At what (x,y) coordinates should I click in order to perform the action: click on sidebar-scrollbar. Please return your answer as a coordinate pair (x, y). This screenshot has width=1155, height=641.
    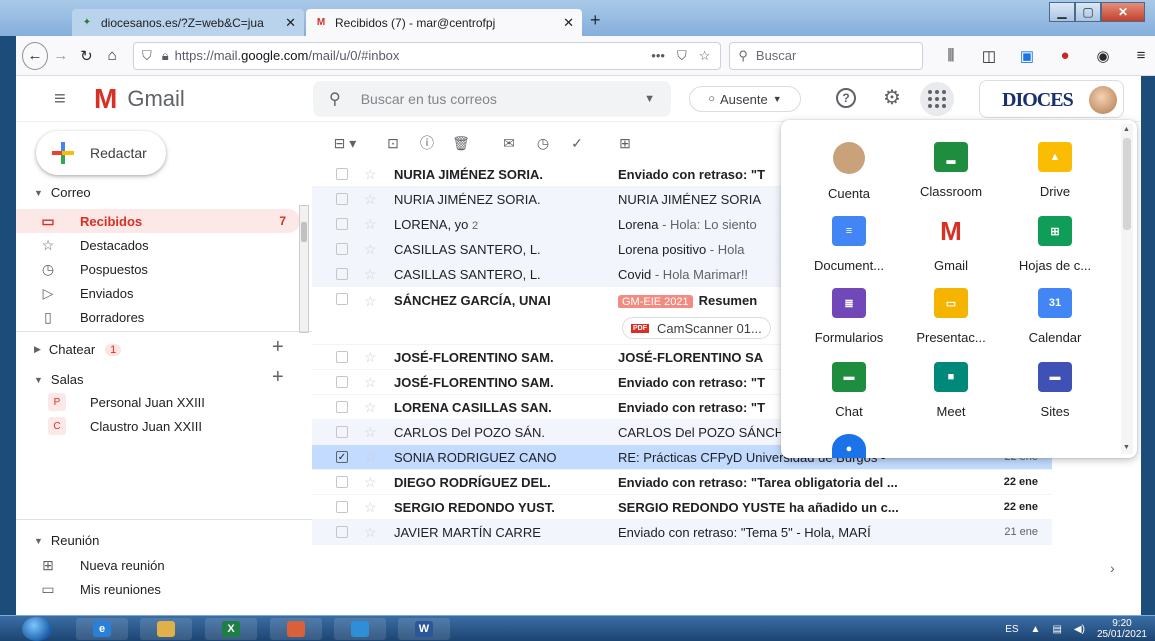
    Looking at the image, I should click on (304, 269).